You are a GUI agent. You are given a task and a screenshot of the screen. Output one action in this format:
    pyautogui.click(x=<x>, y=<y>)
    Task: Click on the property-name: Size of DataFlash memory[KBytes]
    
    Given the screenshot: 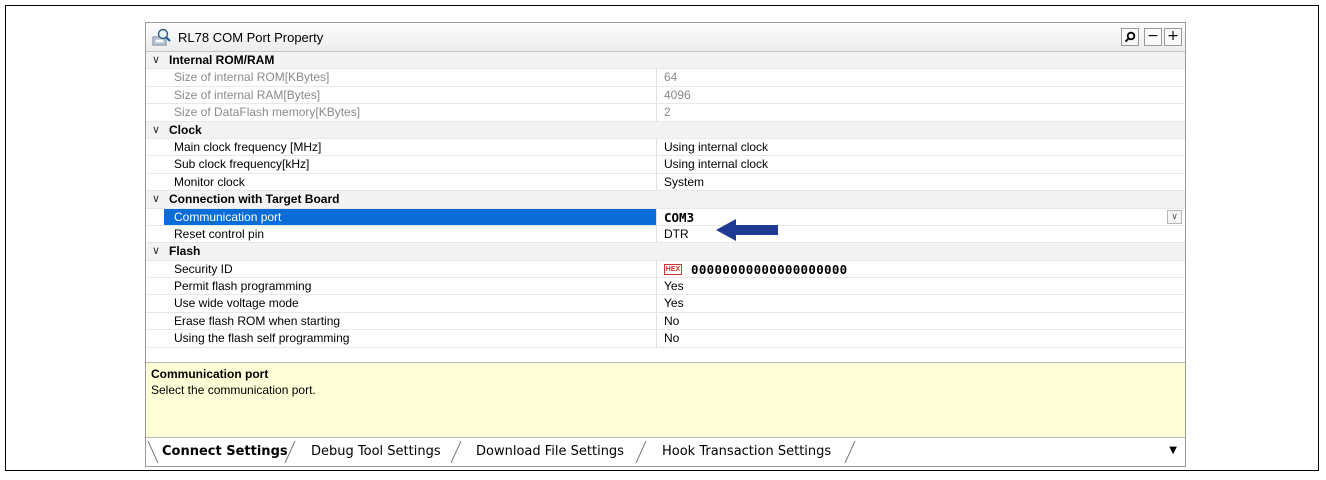 What is the action you would take?
    pyautogui.click(x=267, y=112)
    